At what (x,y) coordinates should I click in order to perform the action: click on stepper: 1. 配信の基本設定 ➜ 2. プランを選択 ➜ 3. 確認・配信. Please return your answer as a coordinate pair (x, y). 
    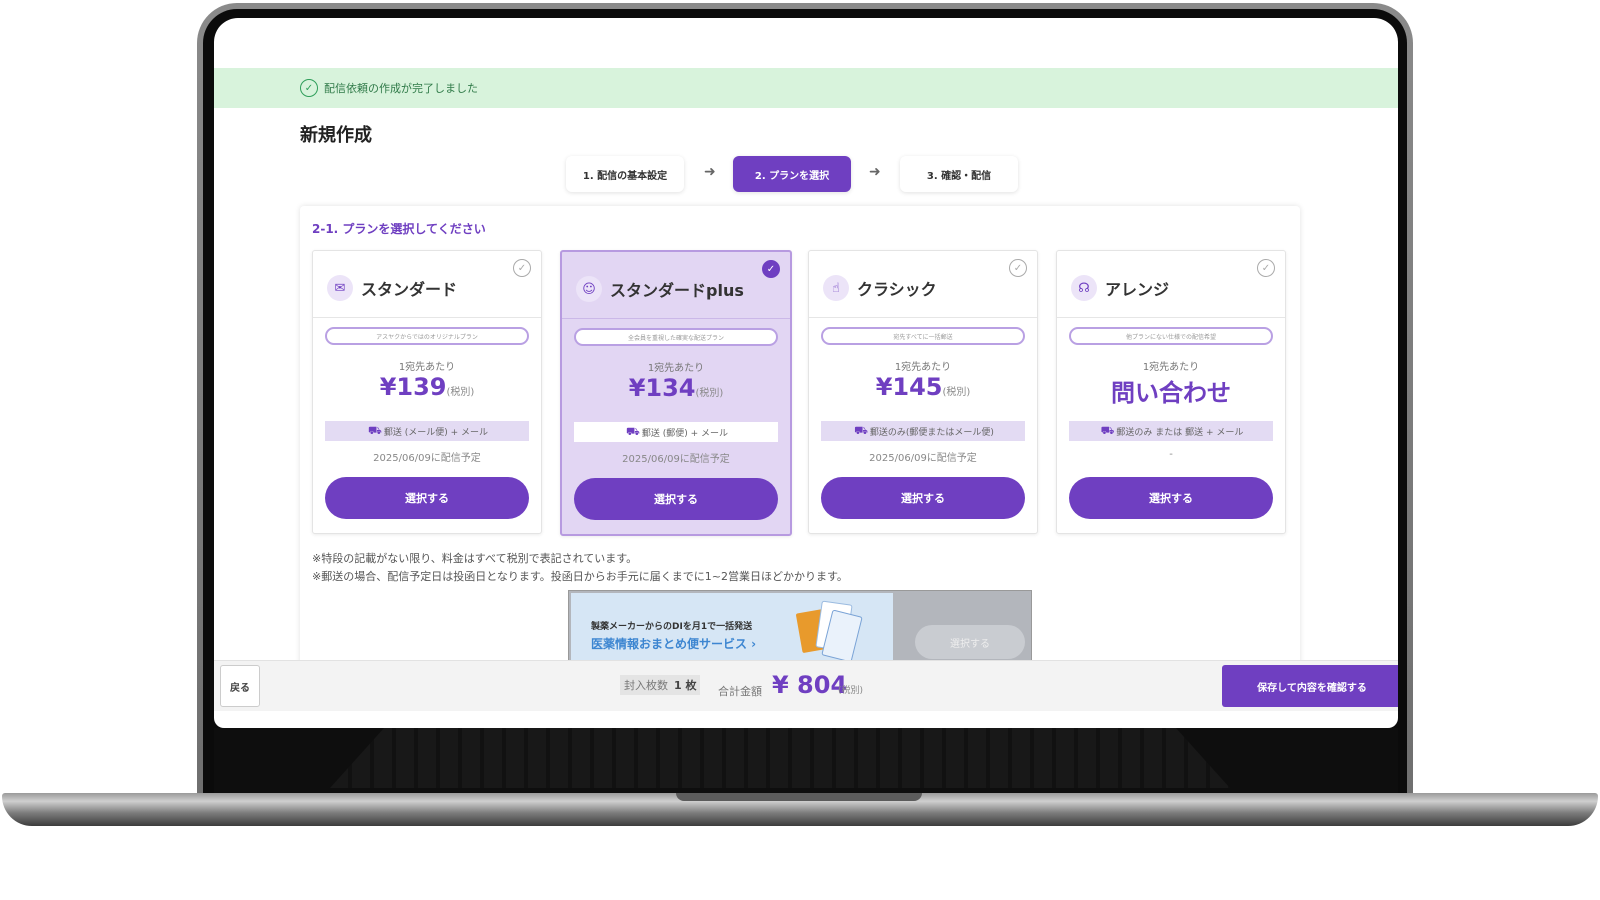
    Looking at the image, I should click on (806, 174).